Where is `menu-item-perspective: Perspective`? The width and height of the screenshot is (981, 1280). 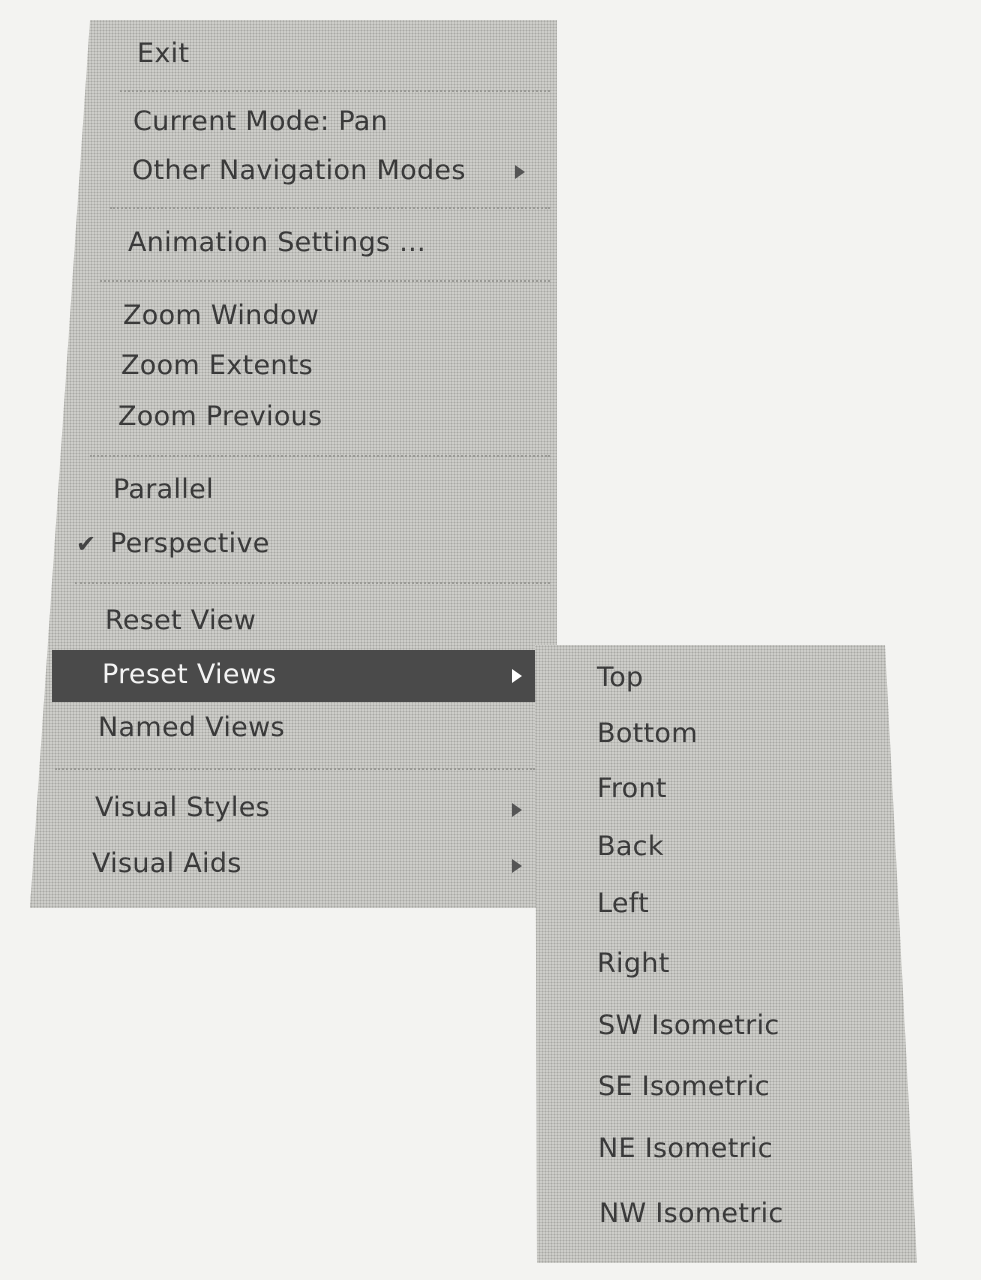 menu-item-perspective: Perspective is located at coordinates (190, 543).